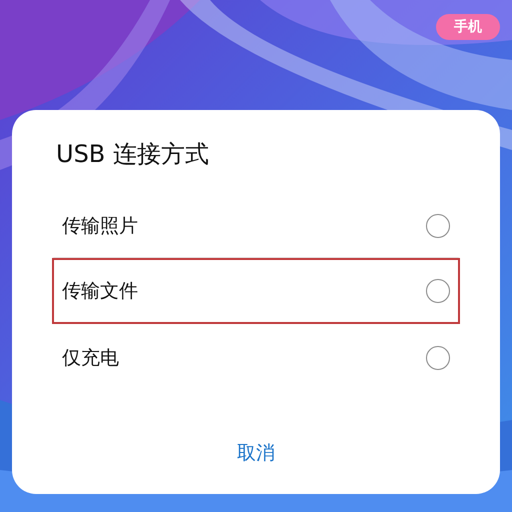 This screenshot has height=512, width=512. Describe the element at coordinates (468, 27) in the screenshot. I see `badge: 手机` at that location.